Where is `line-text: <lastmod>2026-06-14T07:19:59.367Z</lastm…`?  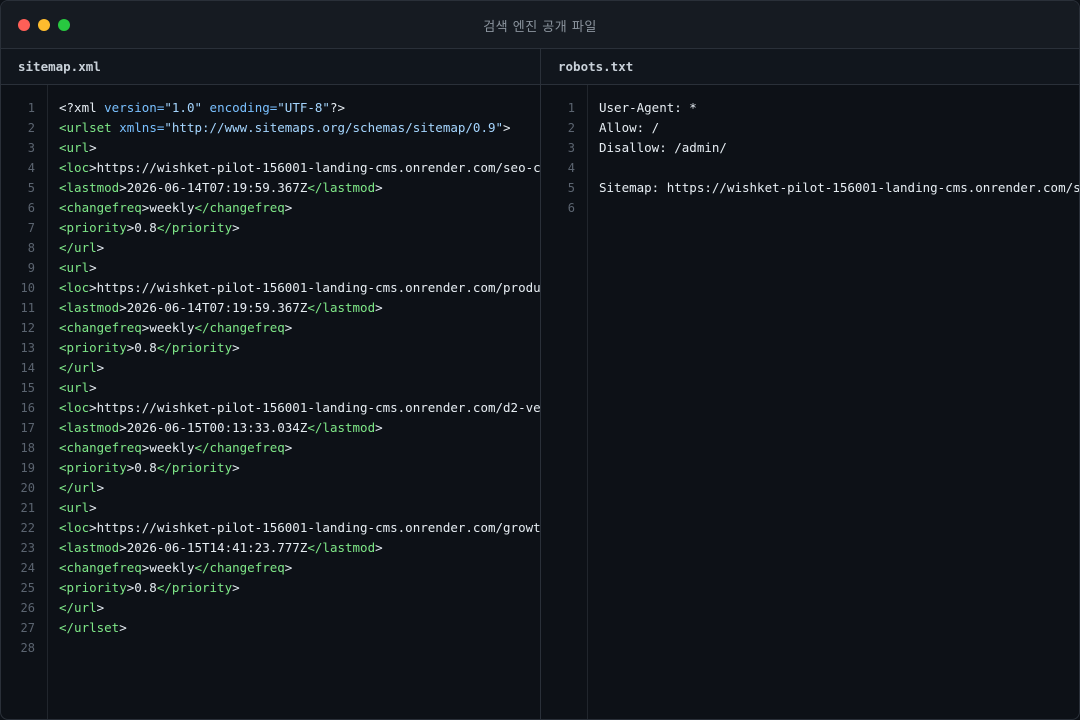
line-text: <lastmod>2026-06-14T07:19:59.367Z</lastm… is located at coordinates (209, 308).